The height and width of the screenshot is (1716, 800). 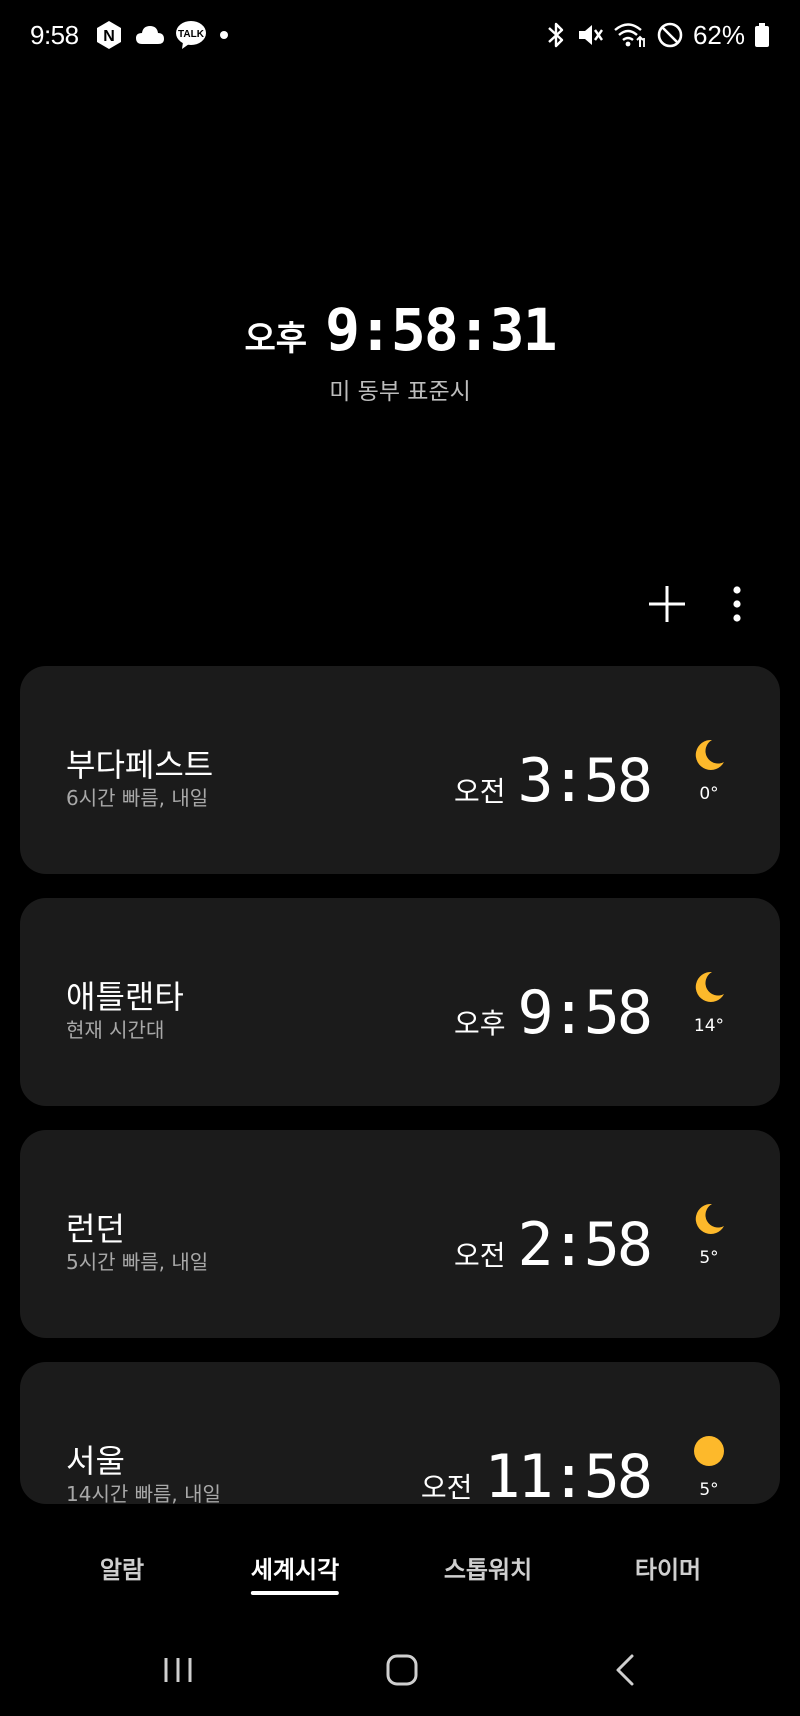 I want to click on battery-icon, so click(x=762, y=35).